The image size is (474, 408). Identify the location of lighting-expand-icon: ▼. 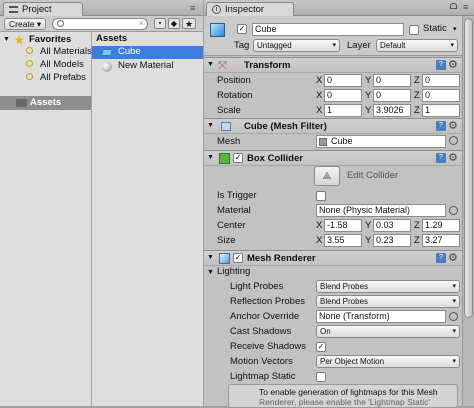
(210, 272).